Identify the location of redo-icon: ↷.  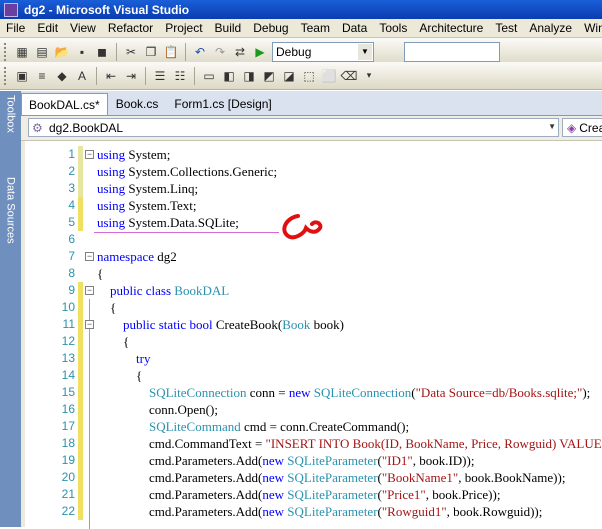
(220, 52).